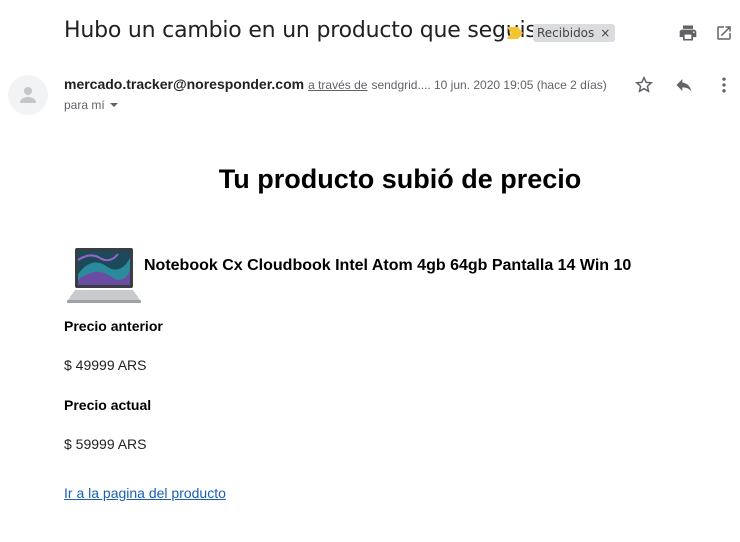  I want to click on inbox-label-chip: Recibidos ×, so click(574, 33).